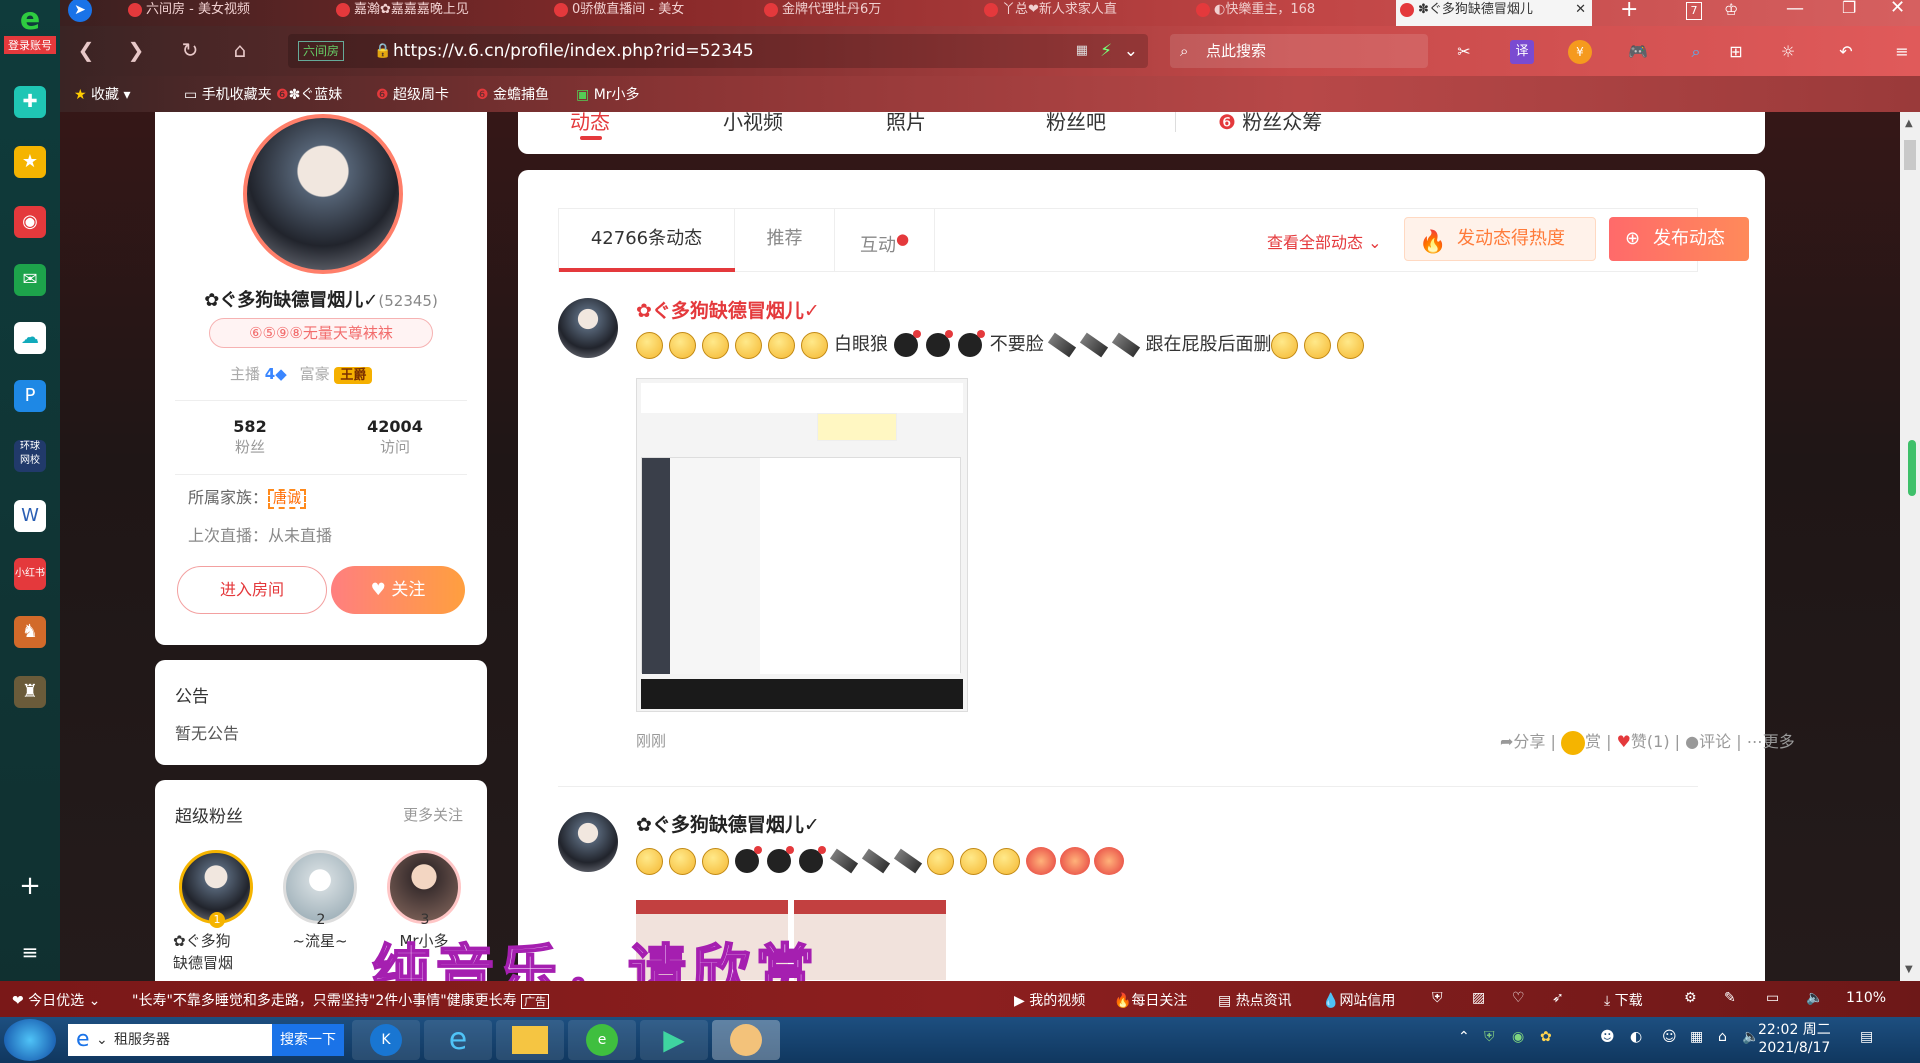 The width and height of the screenshot is (1920, 1063). I want to click on edit-icon: ✎, so click(1730, 998).